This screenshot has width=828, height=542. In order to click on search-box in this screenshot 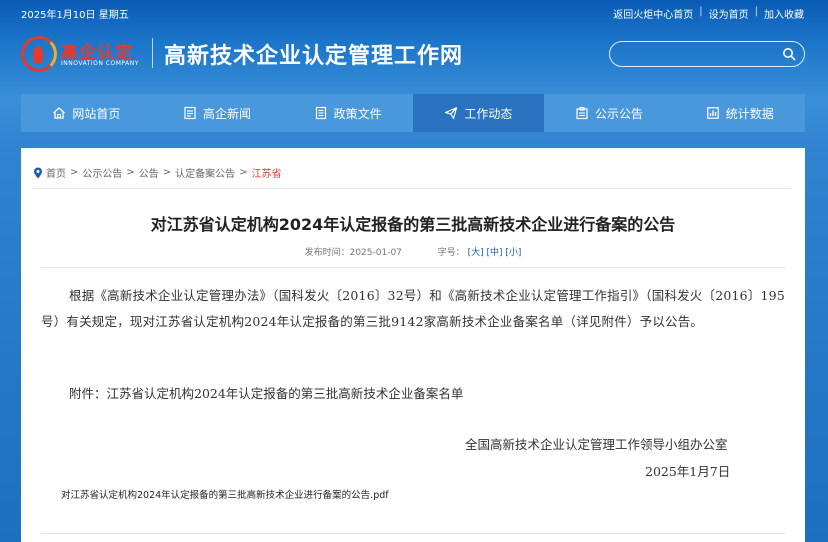, I will do `click(707, 54)`.